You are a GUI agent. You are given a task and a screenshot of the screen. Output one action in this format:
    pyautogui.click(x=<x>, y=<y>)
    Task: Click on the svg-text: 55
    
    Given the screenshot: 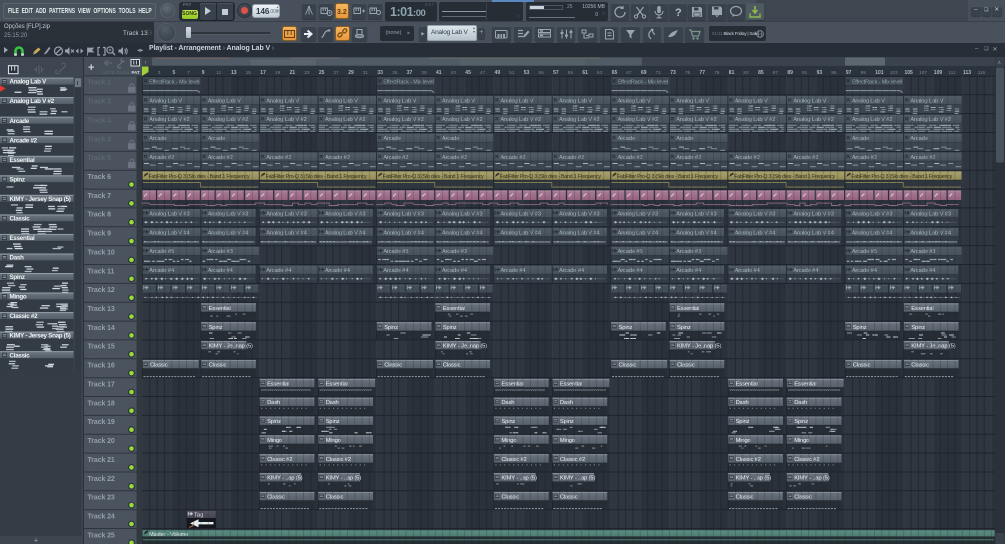 What is the action you would take?
    pyautogui.click(x=542, y=72)
    